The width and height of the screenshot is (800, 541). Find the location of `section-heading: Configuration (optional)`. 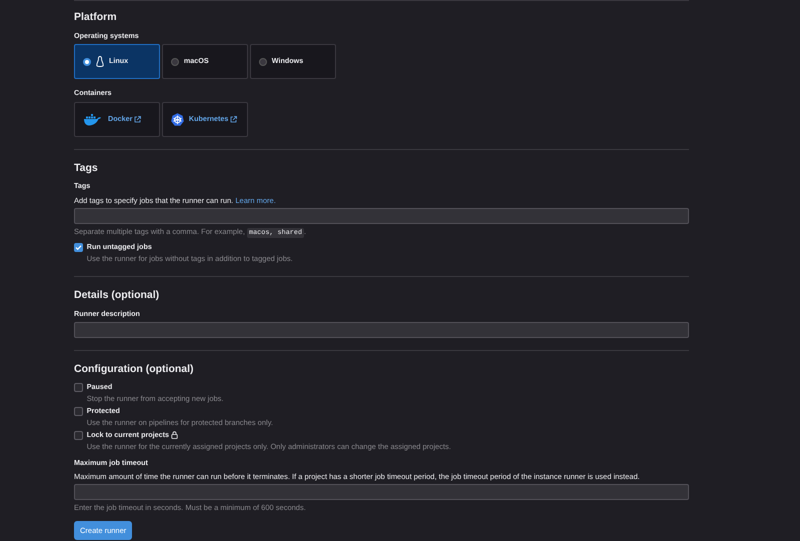

section-heading: Configuration (optional) is located at coordinates (134, 369).